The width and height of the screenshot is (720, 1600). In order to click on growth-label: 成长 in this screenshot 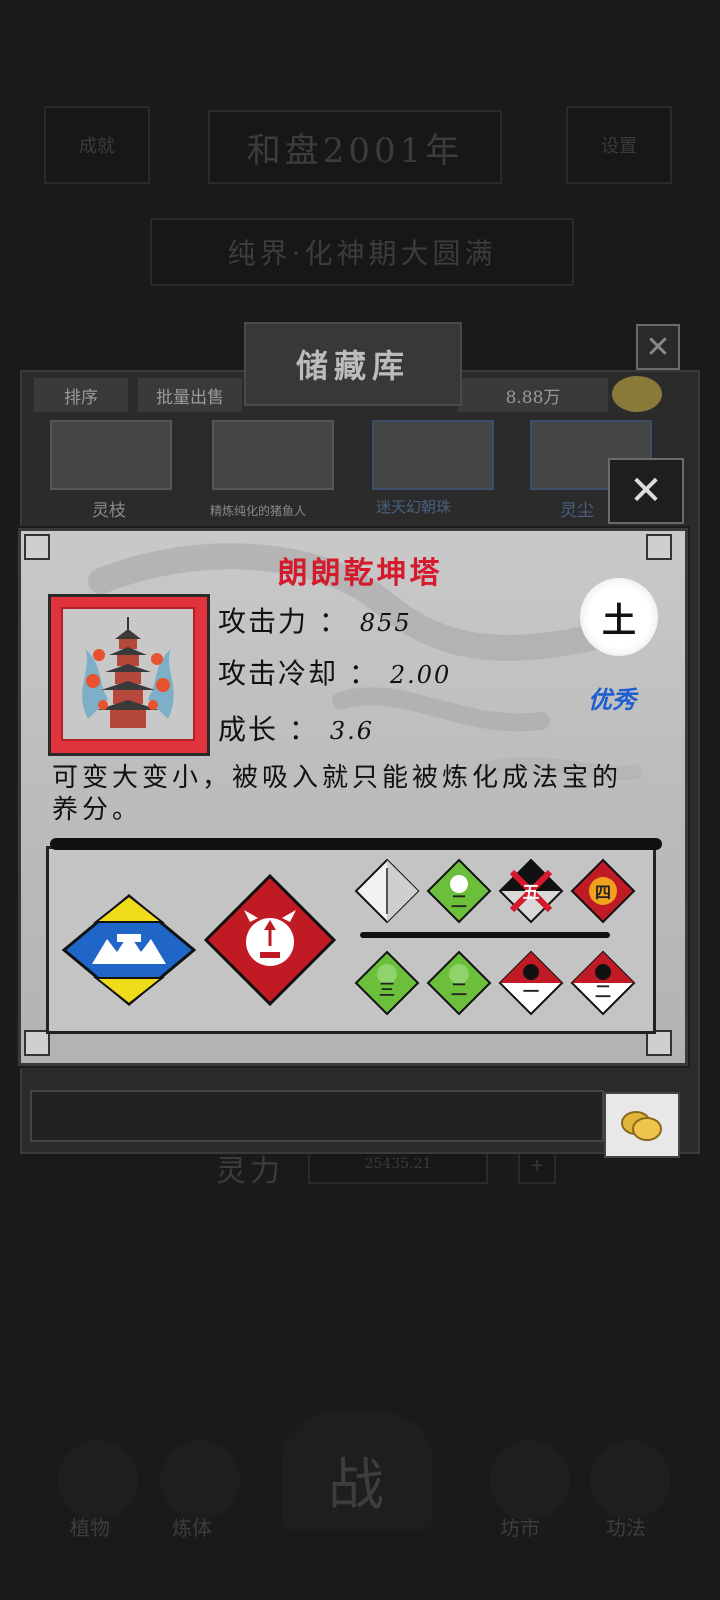, I will do `click(248, 729)`.